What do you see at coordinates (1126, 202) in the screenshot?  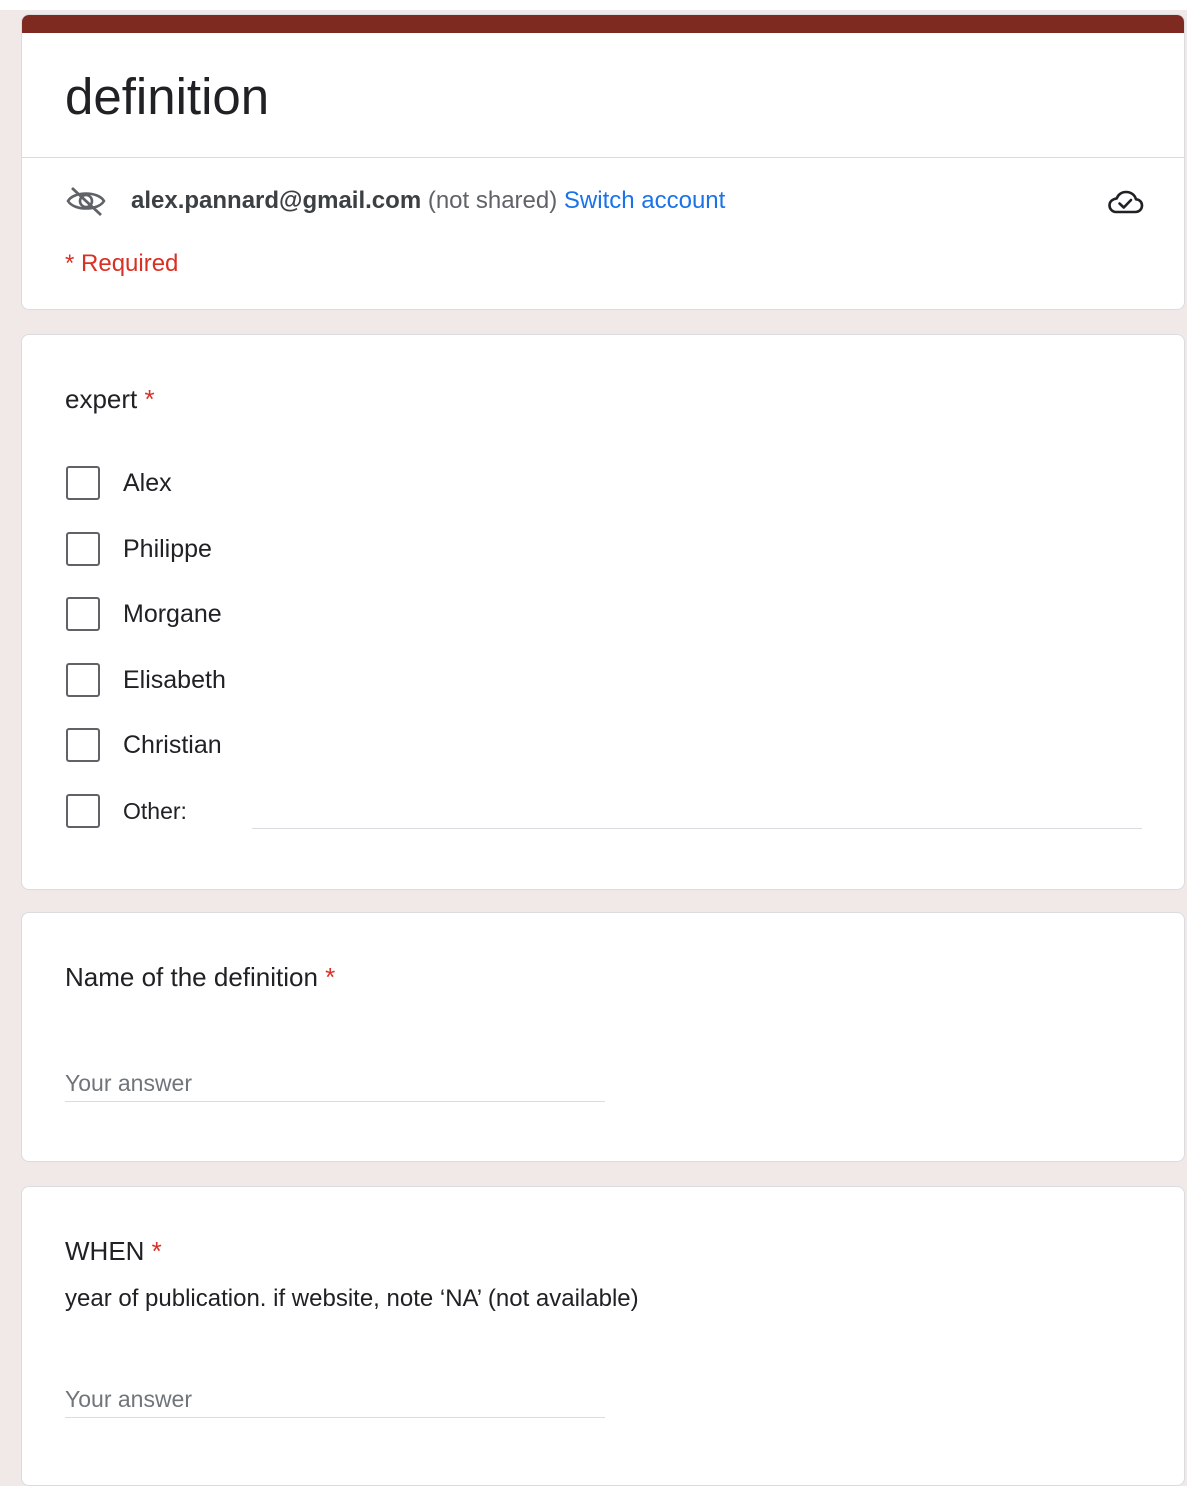 I see `cloud-check-icon` at bounding box center [1126, 202].